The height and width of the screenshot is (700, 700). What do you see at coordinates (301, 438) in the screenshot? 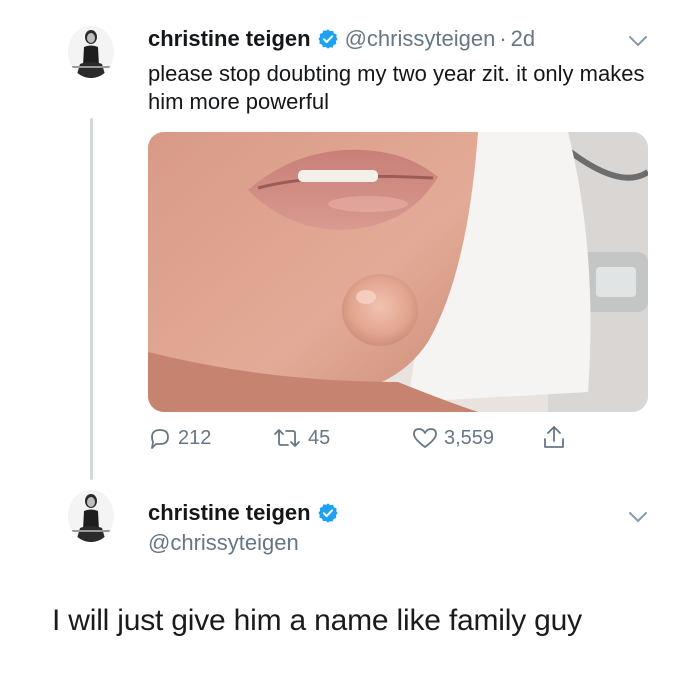
I see `retweet-button: 45` at bounding box center [301, 438].